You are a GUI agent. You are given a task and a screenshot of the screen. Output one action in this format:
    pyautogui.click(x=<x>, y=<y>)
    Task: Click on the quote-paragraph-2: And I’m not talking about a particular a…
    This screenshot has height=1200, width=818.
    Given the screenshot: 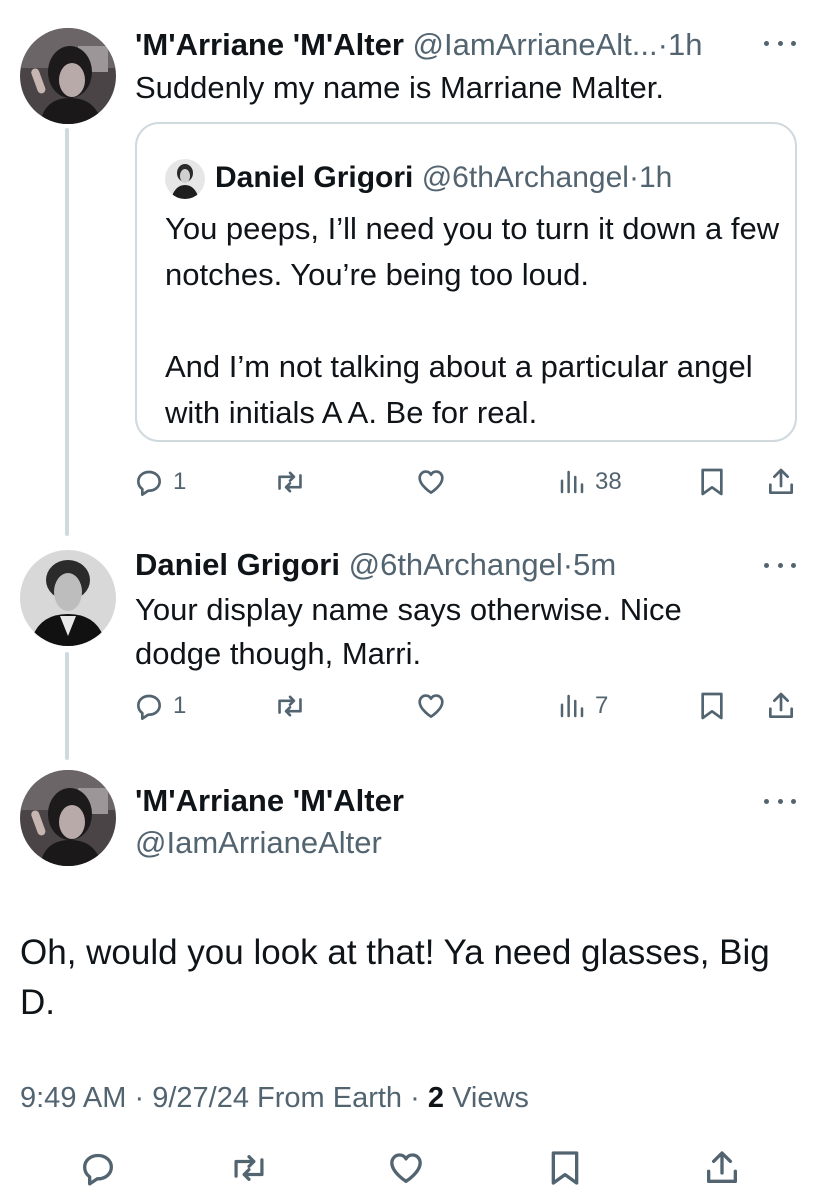 What is the action you would take?
    pyautogui.click(x=459, y=389)
    